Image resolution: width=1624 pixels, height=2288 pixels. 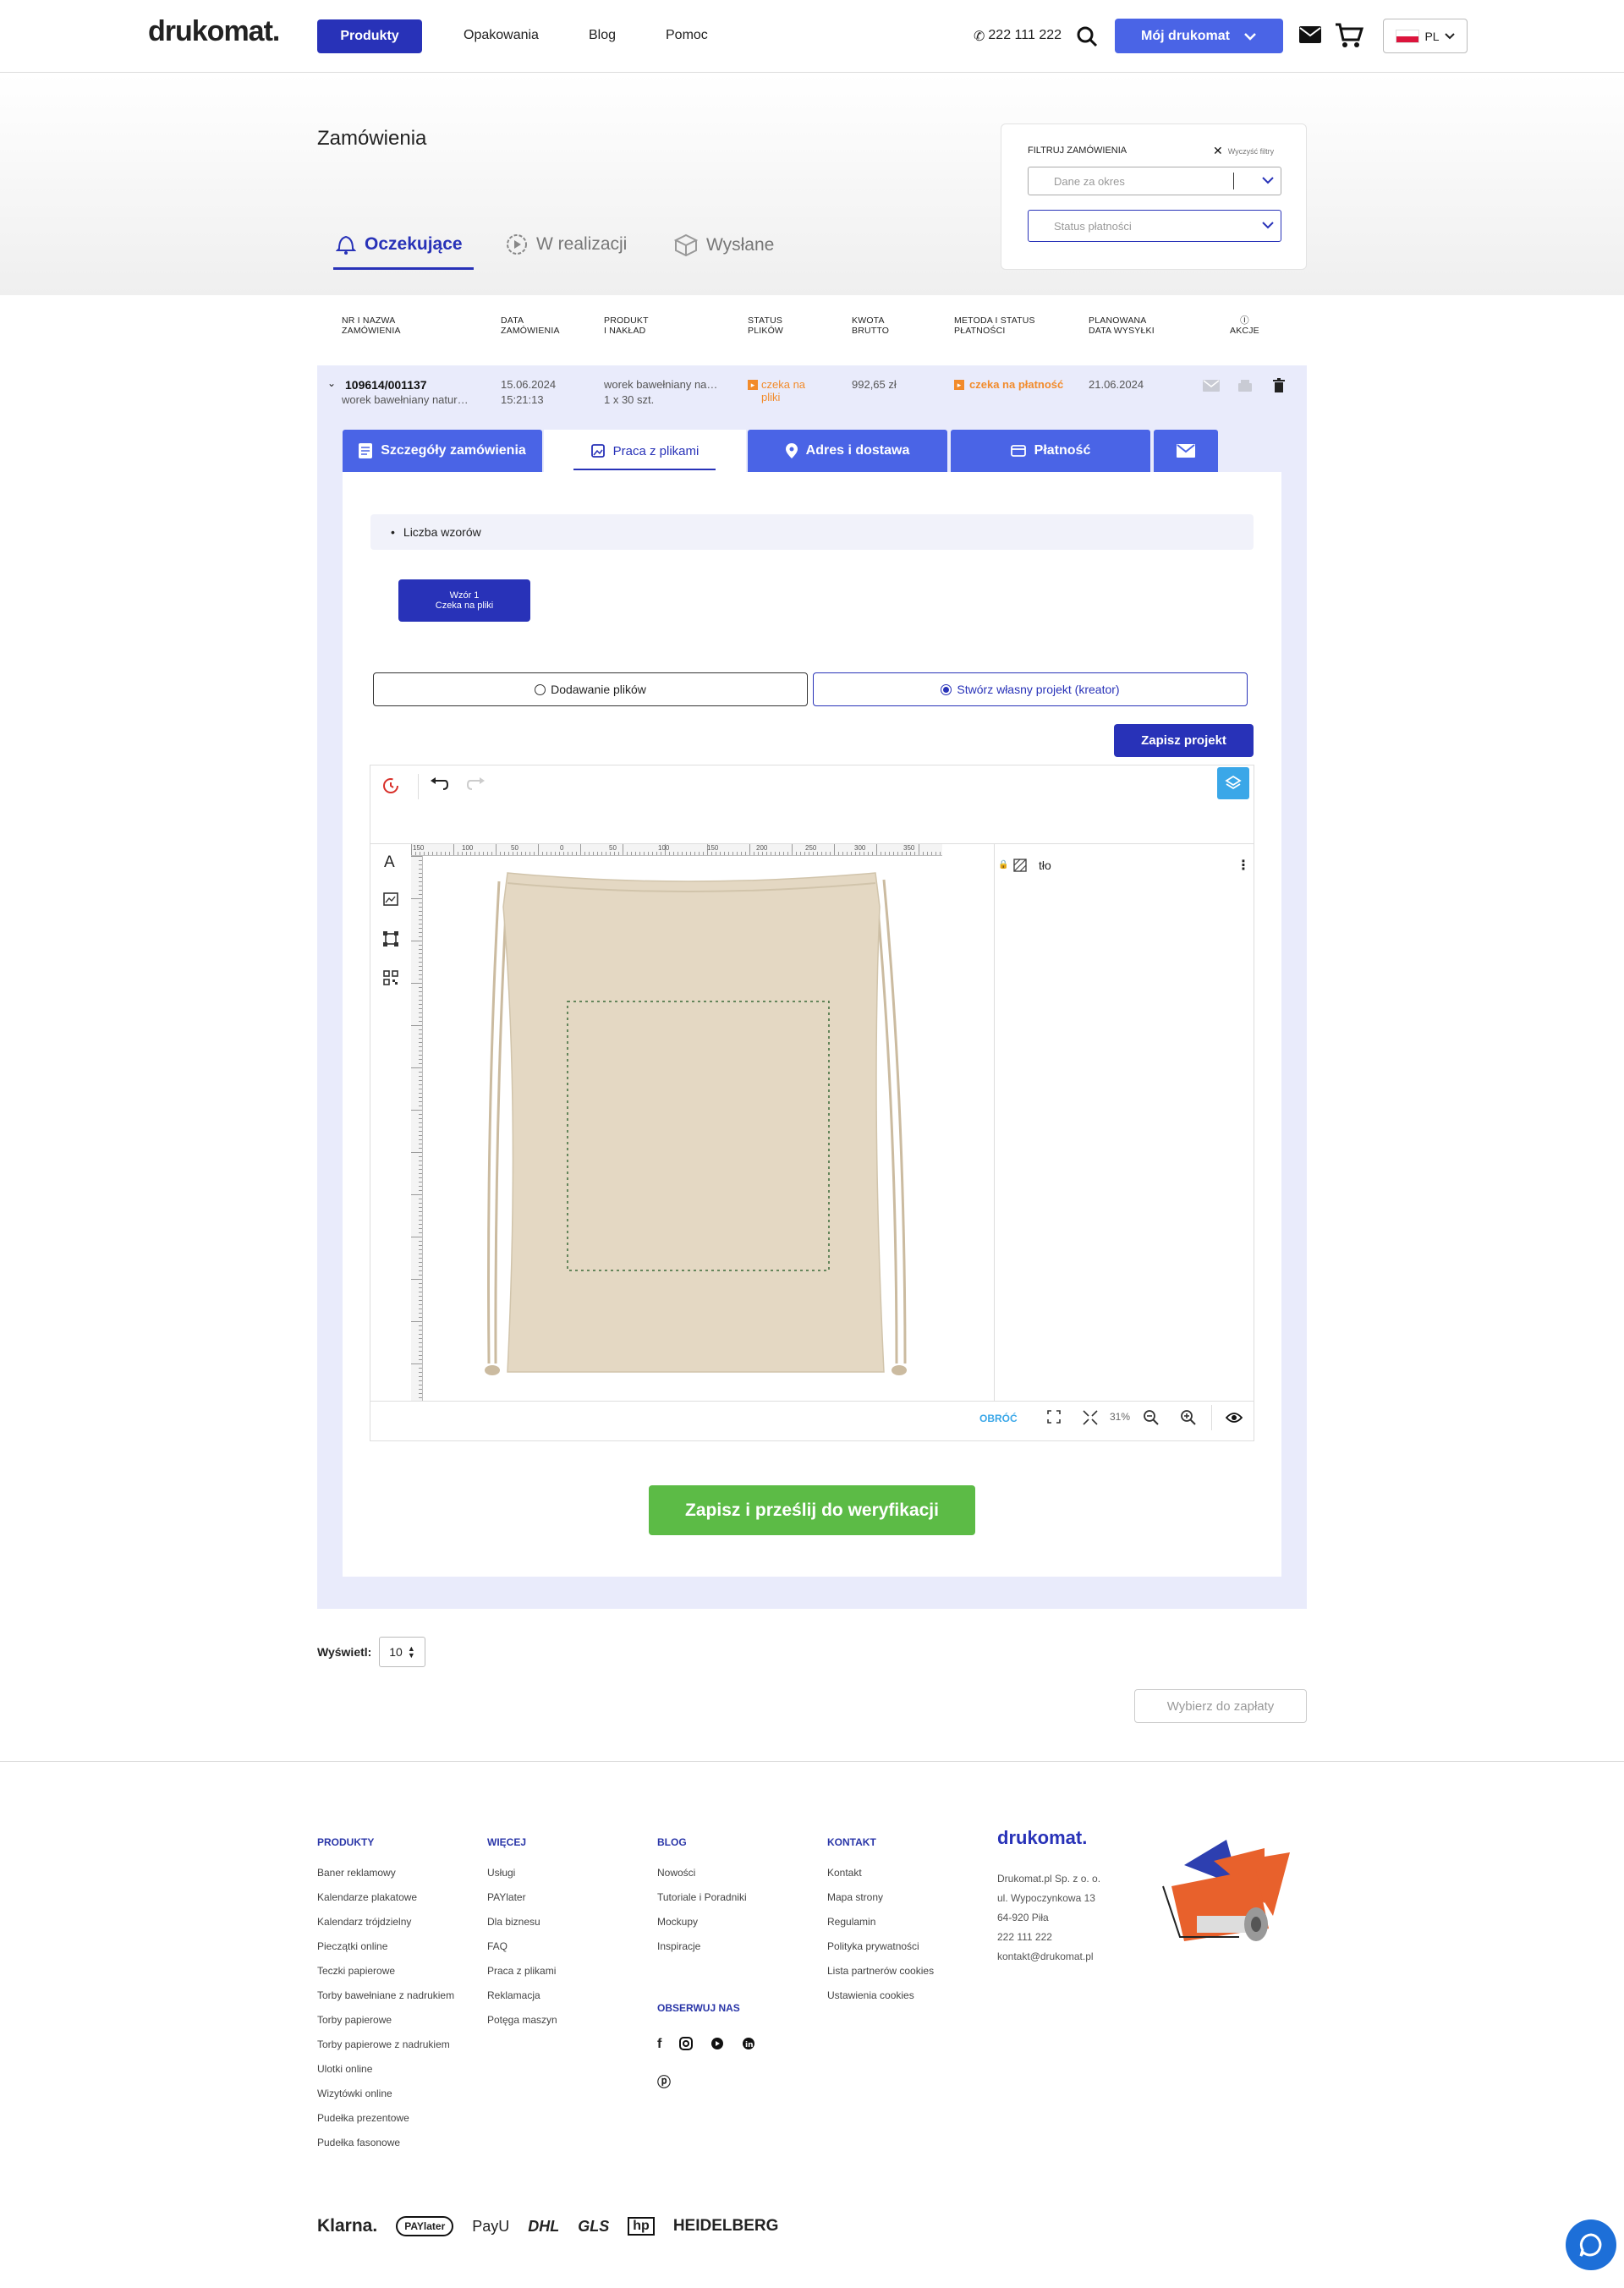 What do you see at coordinates (1018, 36) in the screenshot?
I see `phone-link: ✆ 222 111 222` at bounding box center [1018, 36].